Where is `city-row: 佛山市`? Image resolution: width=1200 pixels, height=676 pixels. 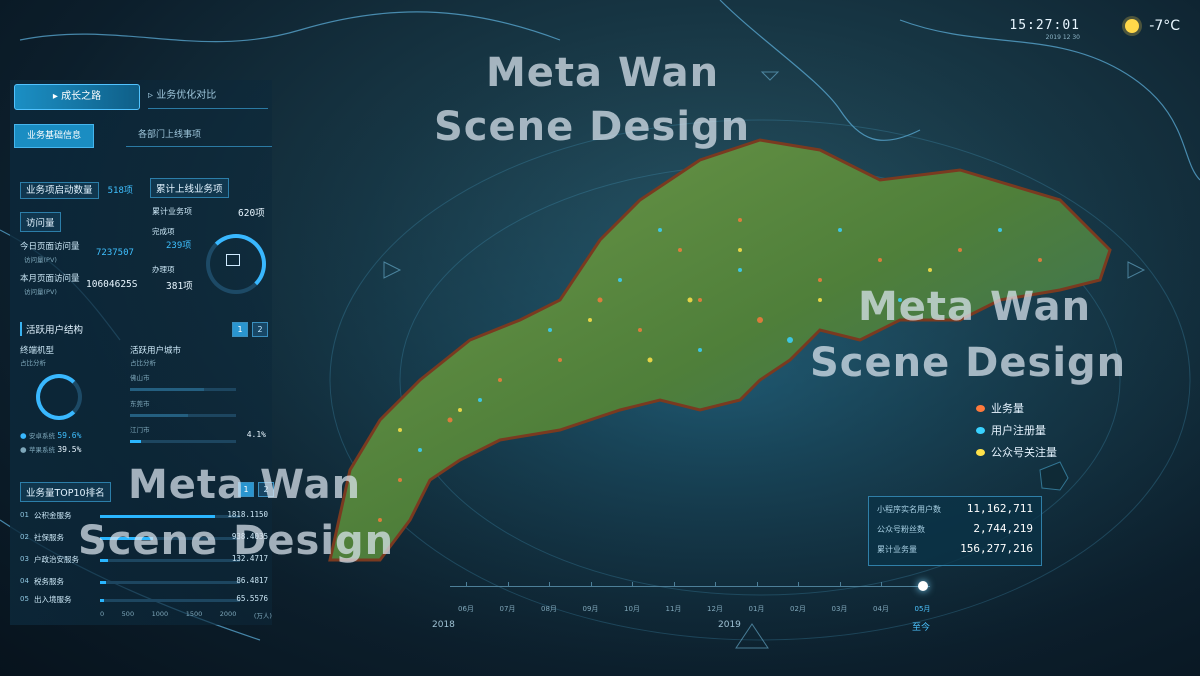 city-row: 佛山市 is located at coordinates (198, 385).